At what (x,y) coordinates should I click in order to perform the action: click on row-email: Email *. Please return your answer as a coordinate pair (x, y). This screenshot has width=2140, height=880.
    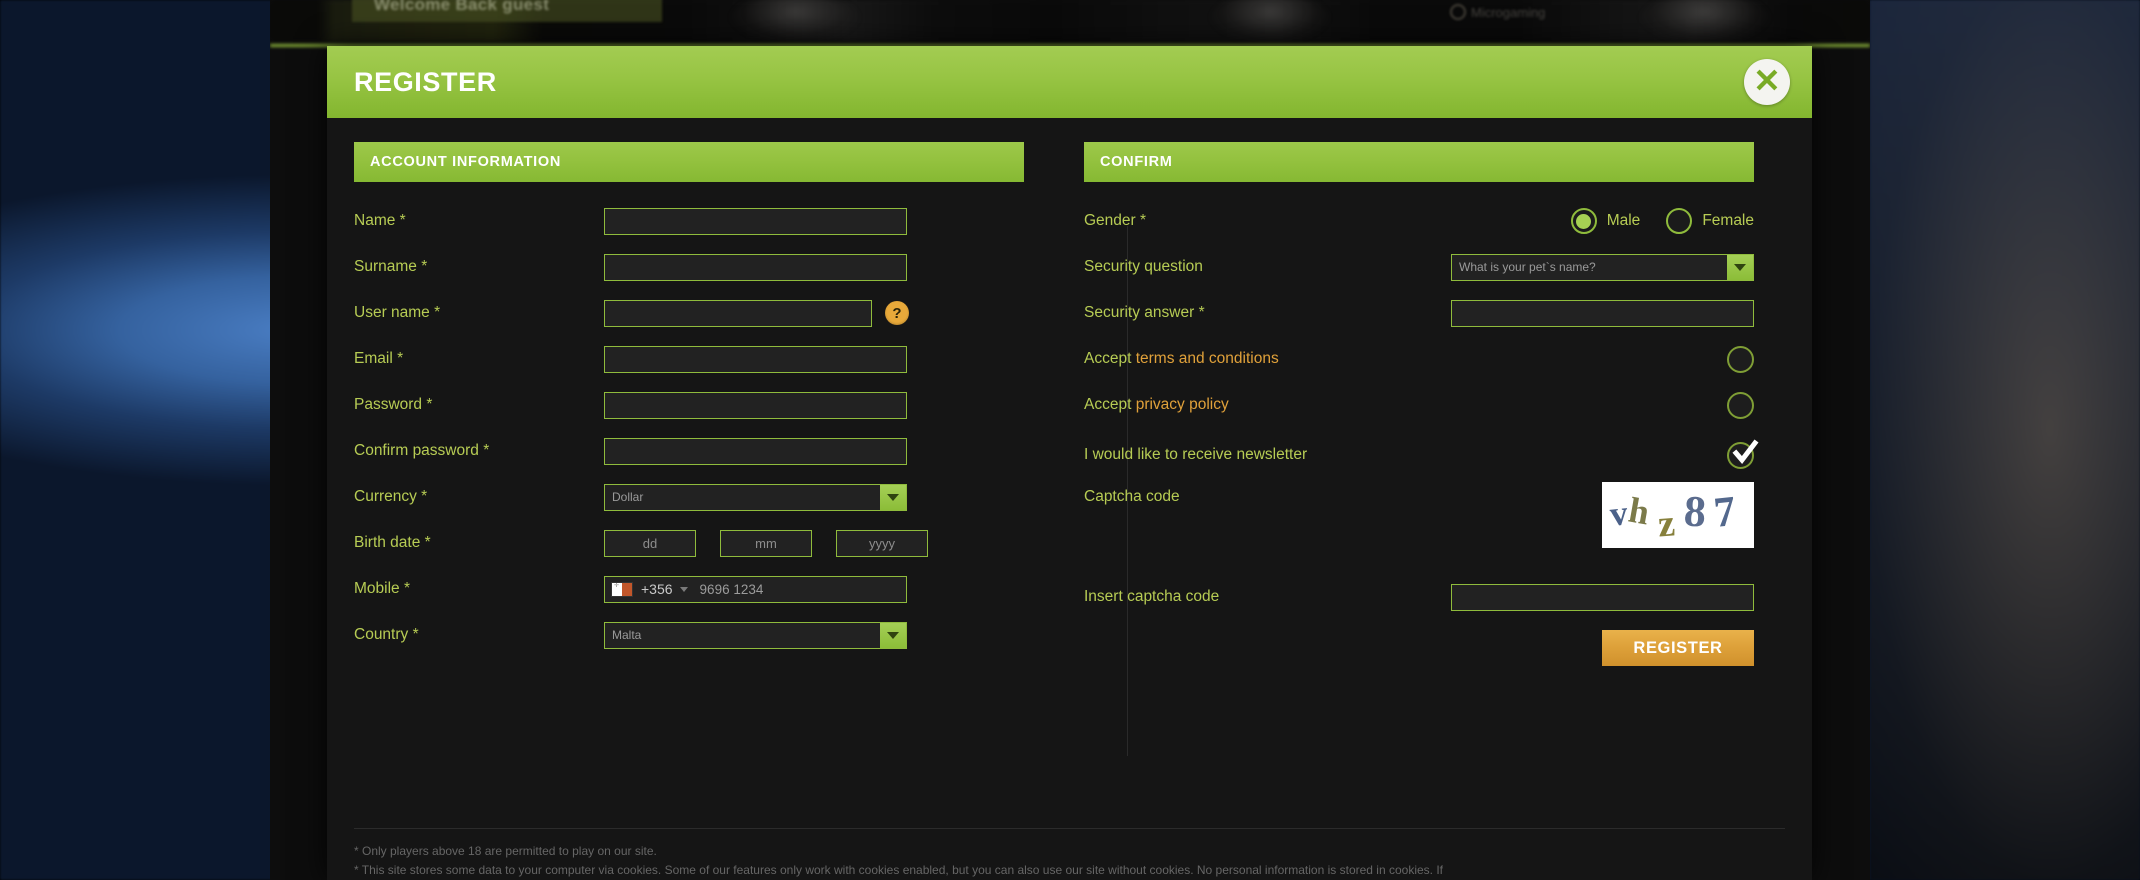
    Looking at the image, I should click on (689, 359).